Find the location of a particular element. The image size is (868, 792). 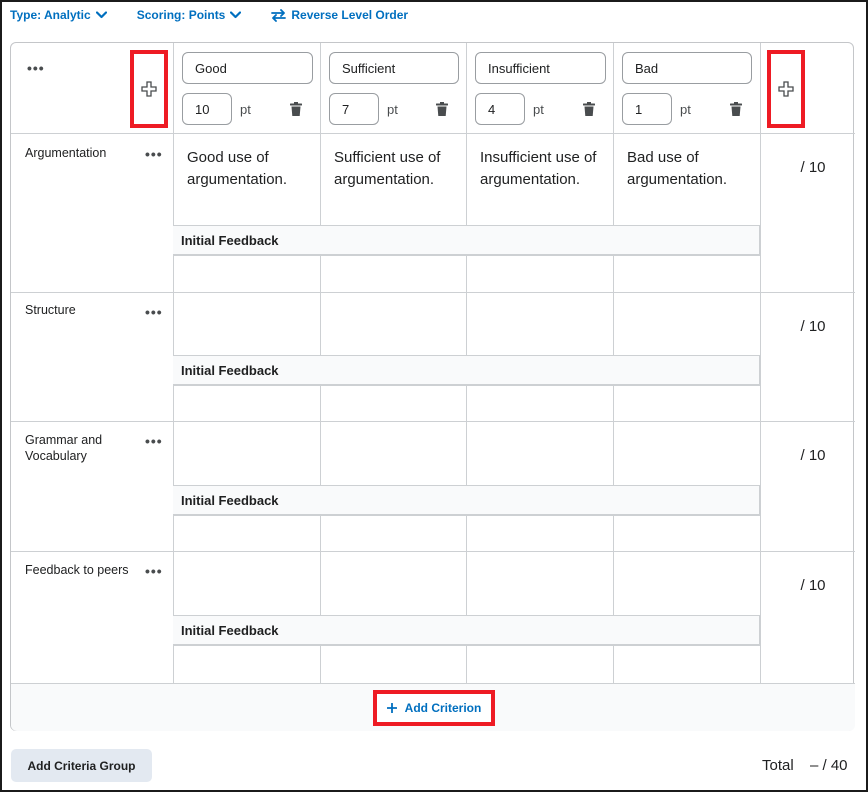

add-level-right-button is located at coordinates (786, 89).